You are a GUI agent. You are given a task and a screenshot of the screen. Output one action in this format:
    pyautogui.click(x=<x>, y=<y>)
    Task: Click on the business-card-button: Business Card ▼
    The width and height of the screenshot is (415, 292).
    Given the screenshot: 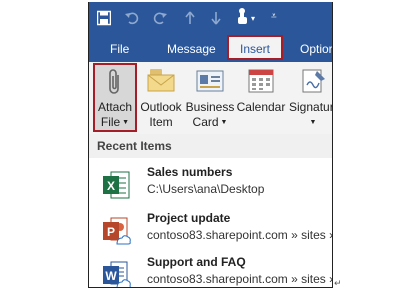 What is the action you would take?
    pyautogui.click(x=210, y=98)
    